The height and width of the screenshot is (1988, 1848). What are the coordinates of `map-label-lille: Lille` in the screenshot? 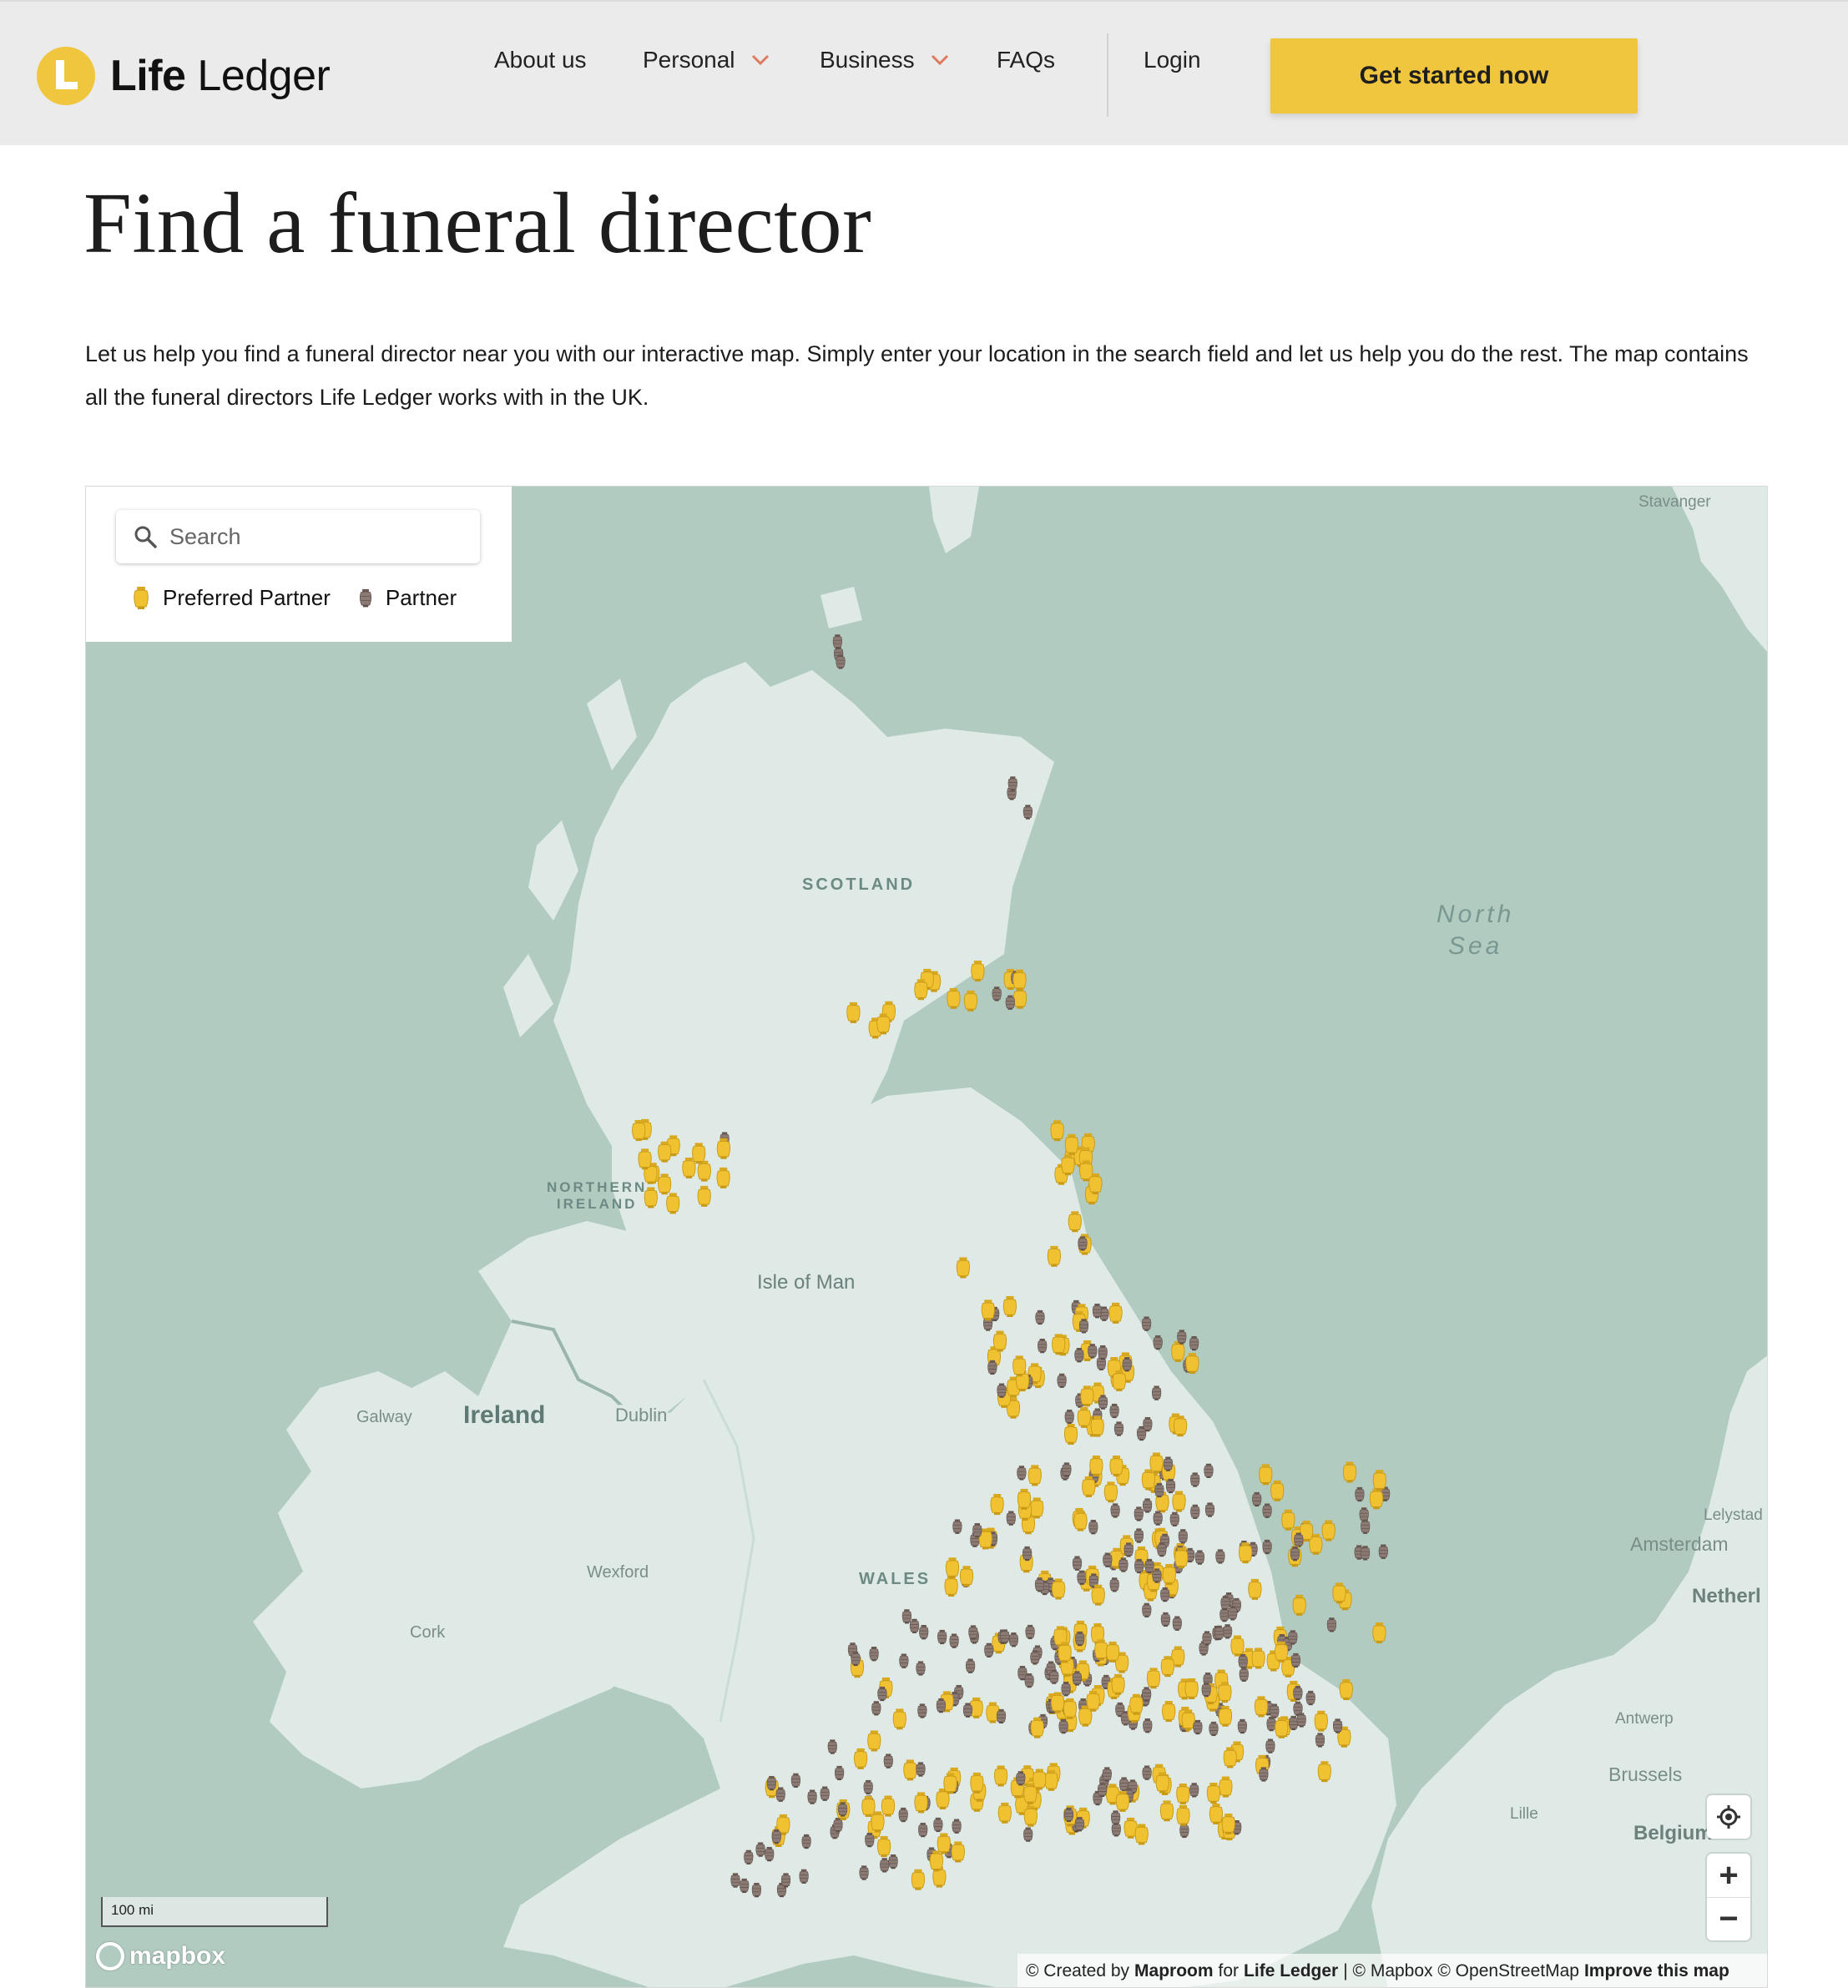 It's located at (1524, 1814).